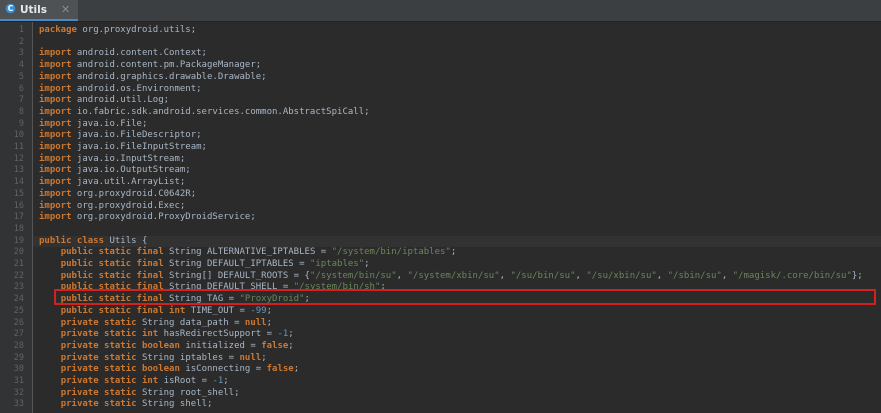 The height and width of the screenshot is (413, 881). I want to click on code-token: false, so click(280, 369).